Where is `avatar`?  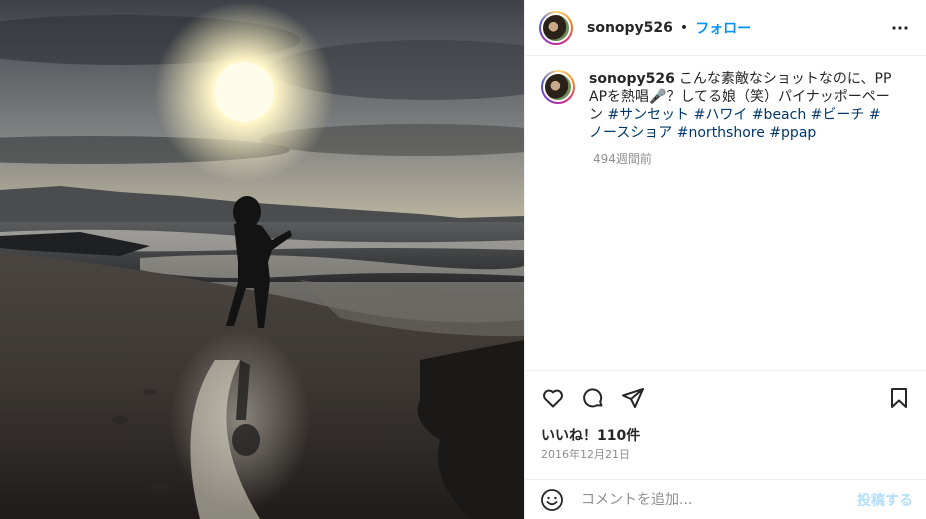 avatar is located at coordinates (556, 27).